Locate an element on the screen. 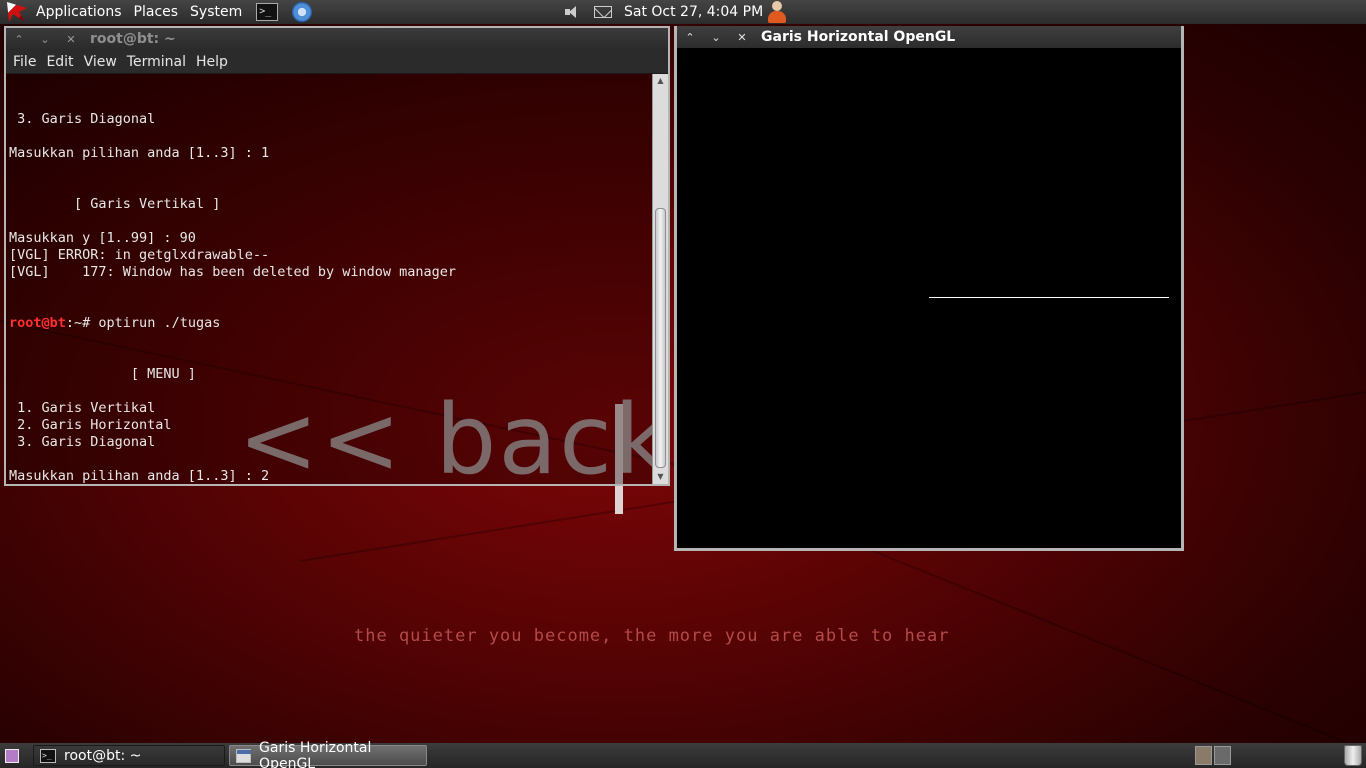 The image size is (1366, 768). taskbar-item-terminal: >_ root@bt: ~ is located at coordinates (129, 755).